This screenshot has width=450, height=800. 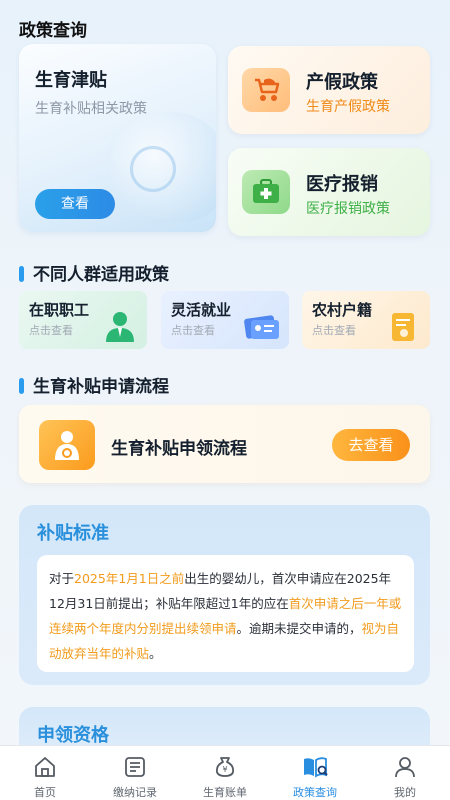 I want to click on group-title: 灵活就业, so click(x=201, y=310).